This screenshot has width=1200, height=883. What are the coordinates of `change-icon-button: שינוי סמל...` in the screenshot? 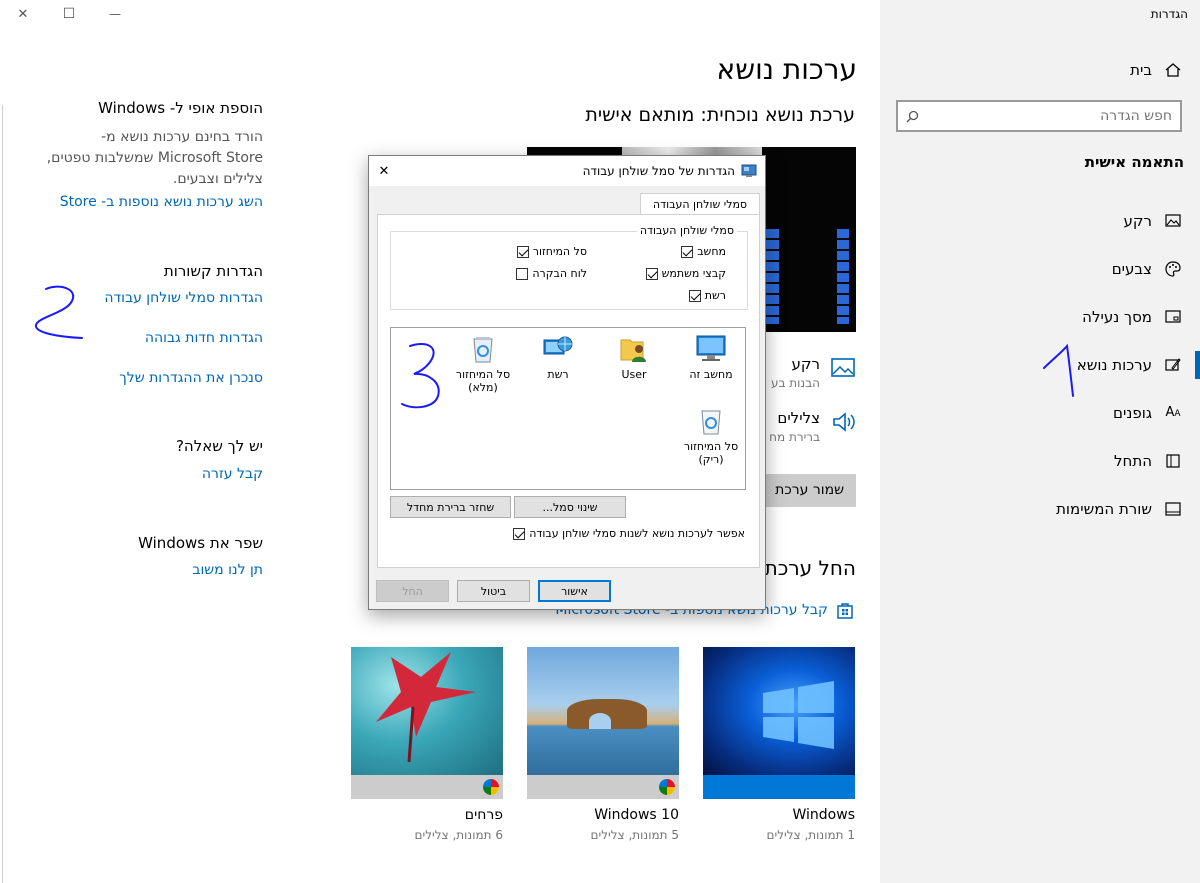 It's located at (570, 507).